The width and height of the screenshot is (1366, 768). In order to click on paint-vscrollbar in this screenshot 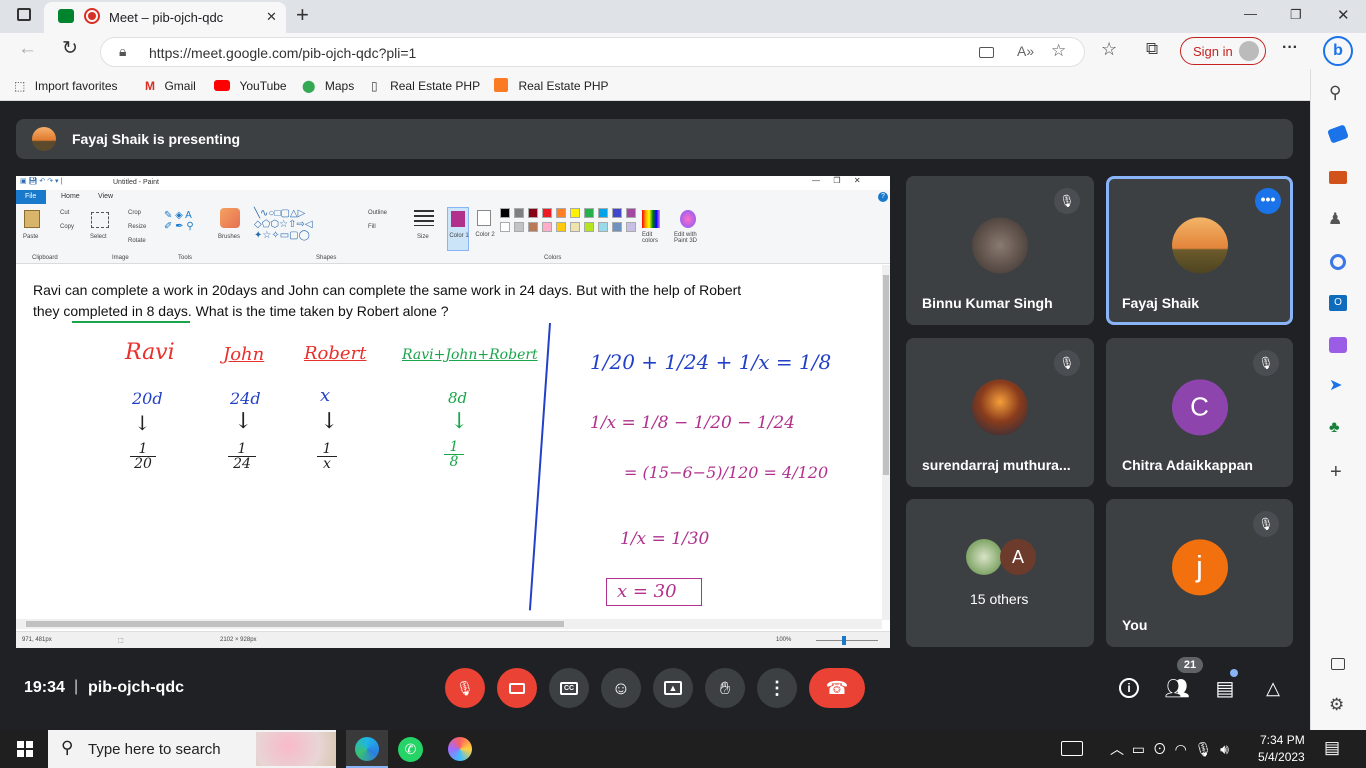, I will do `click(886, 442)`.